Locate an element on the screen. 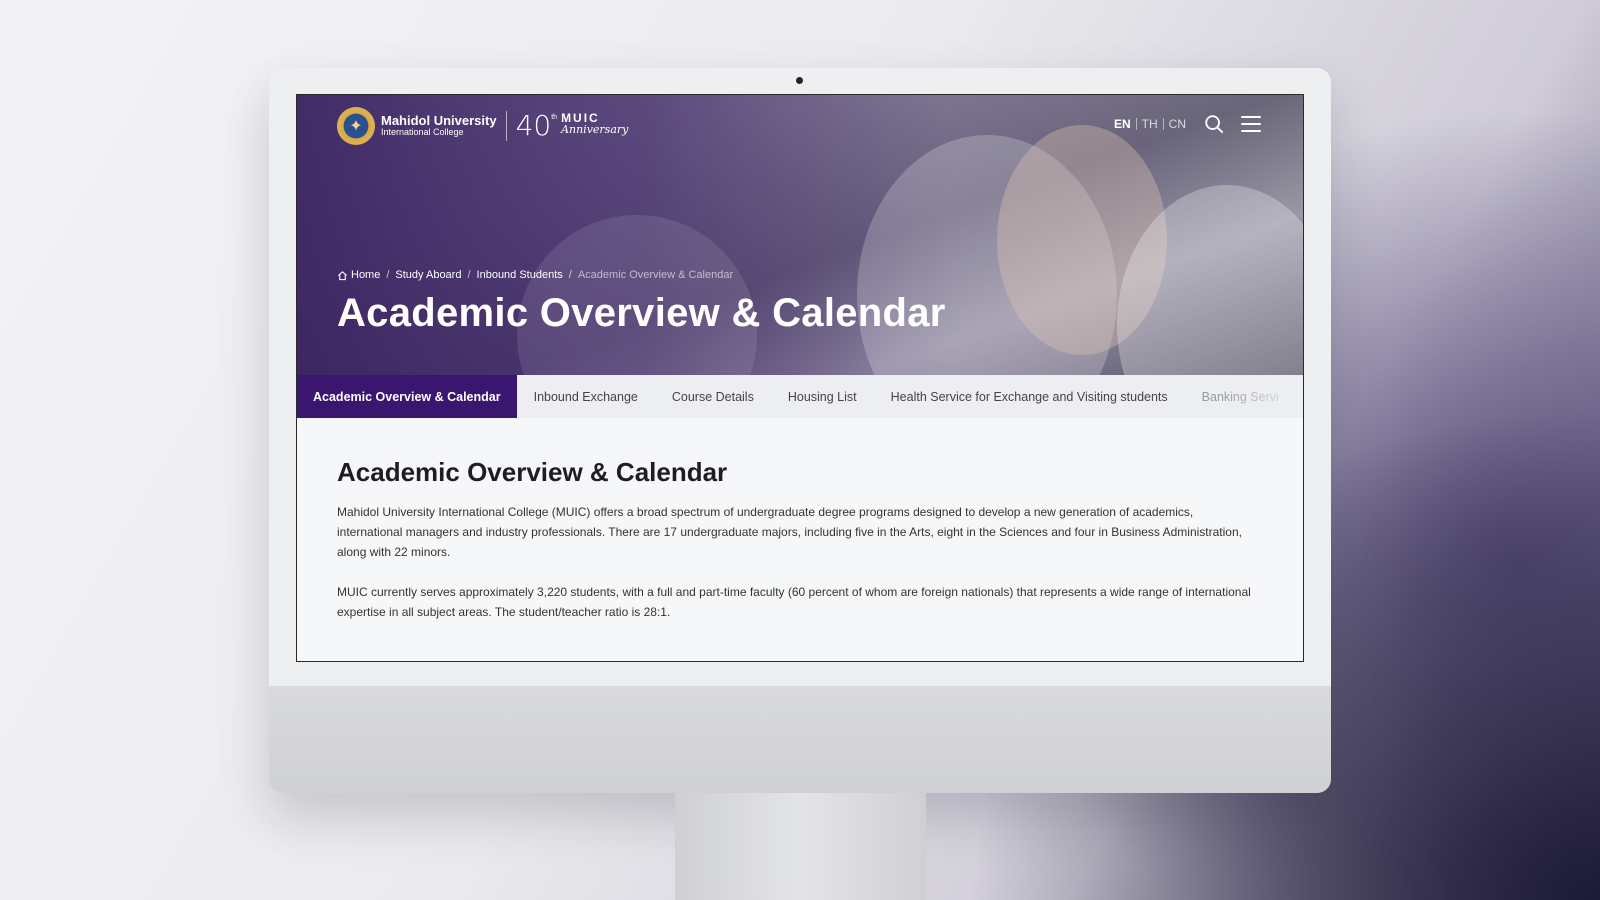 The image size is (1600, 900). breadcrumb-home: Home is located at coordinates (365, 275).